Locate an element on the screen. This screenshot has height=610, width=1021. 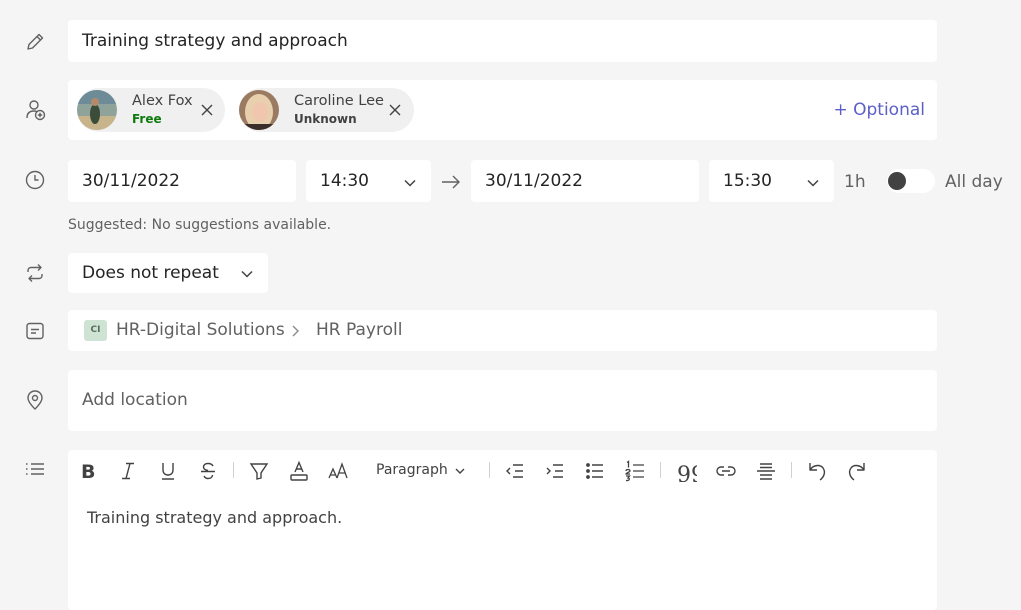
svg-text: 99 is located at coordinates (687, 472).